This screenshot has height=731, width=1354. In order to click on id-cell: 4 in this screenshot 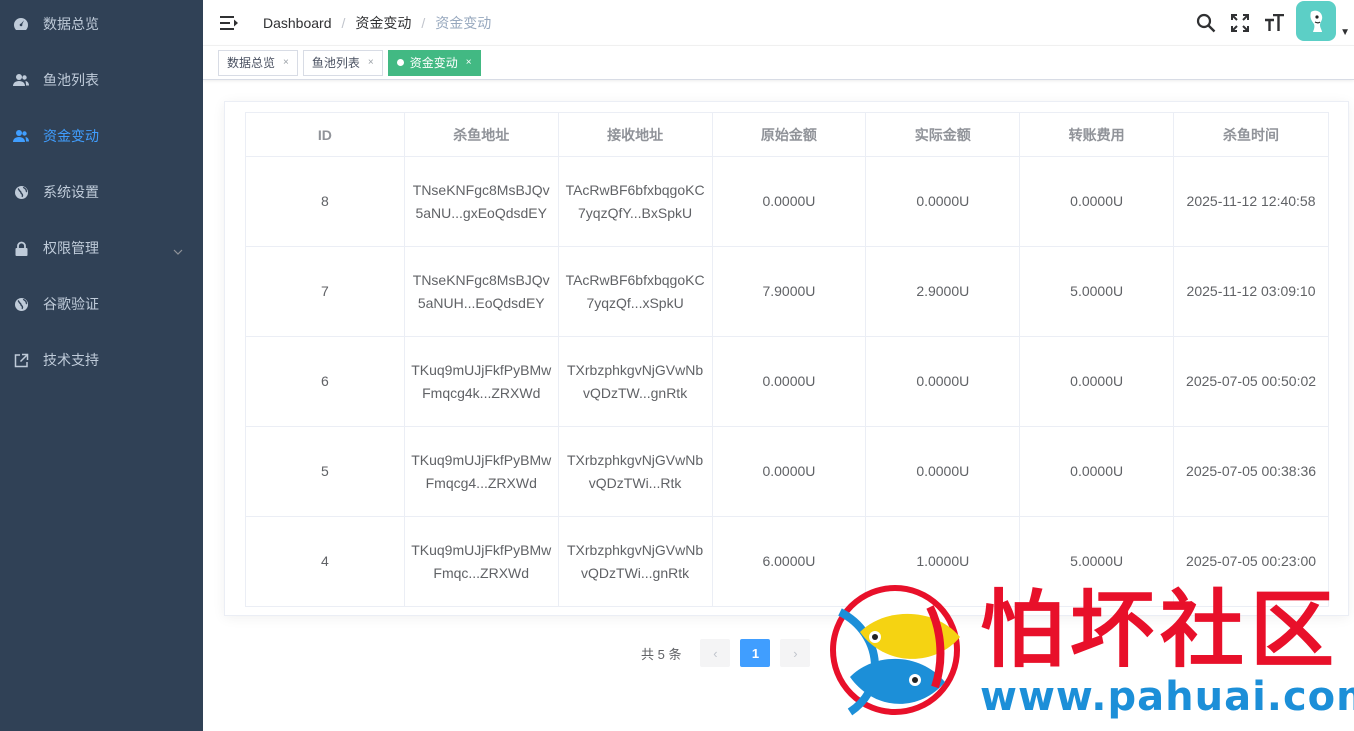, I will do `click(325, 561)`.